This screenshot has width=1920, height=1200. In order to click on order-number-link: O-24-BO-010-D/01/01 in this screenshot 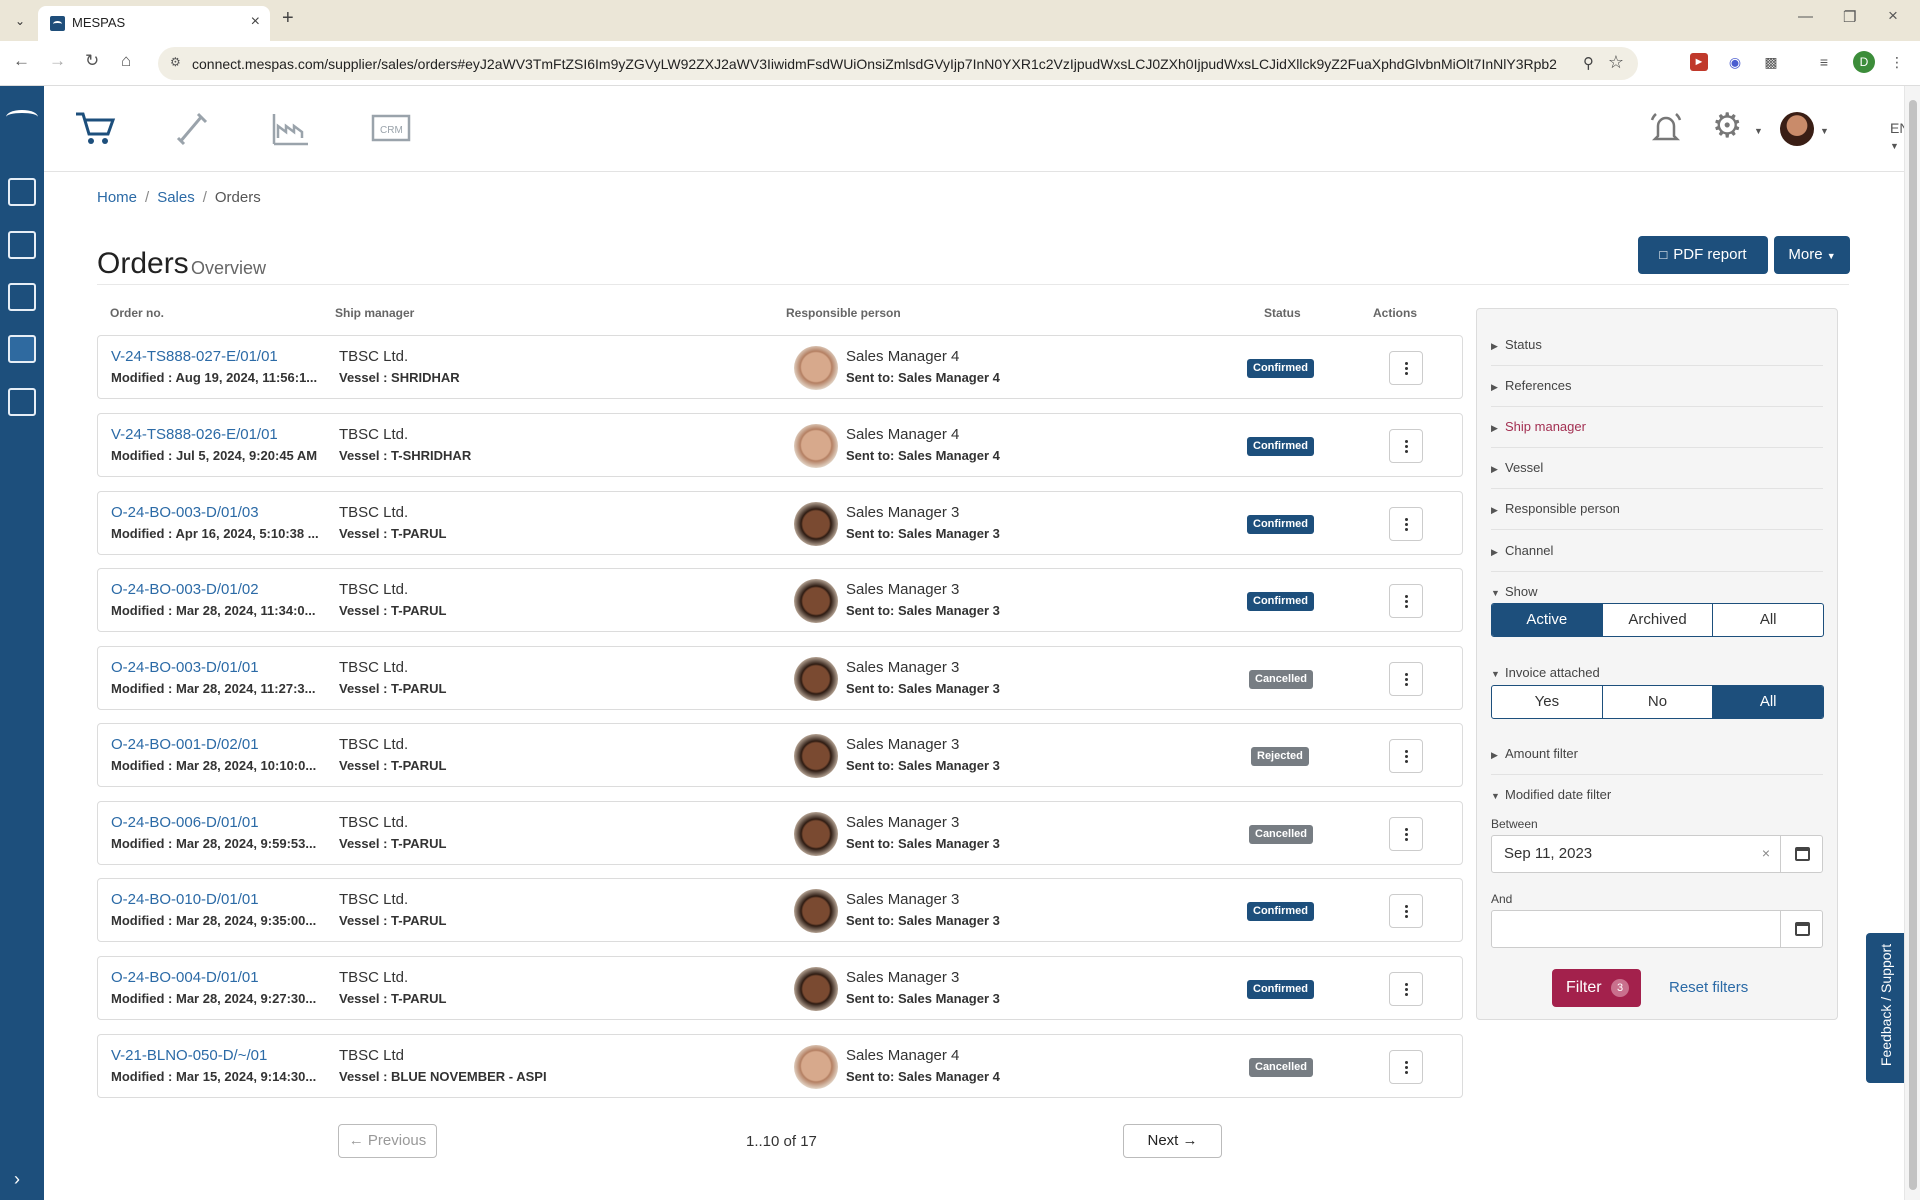, I will do `click(185, 899)`.